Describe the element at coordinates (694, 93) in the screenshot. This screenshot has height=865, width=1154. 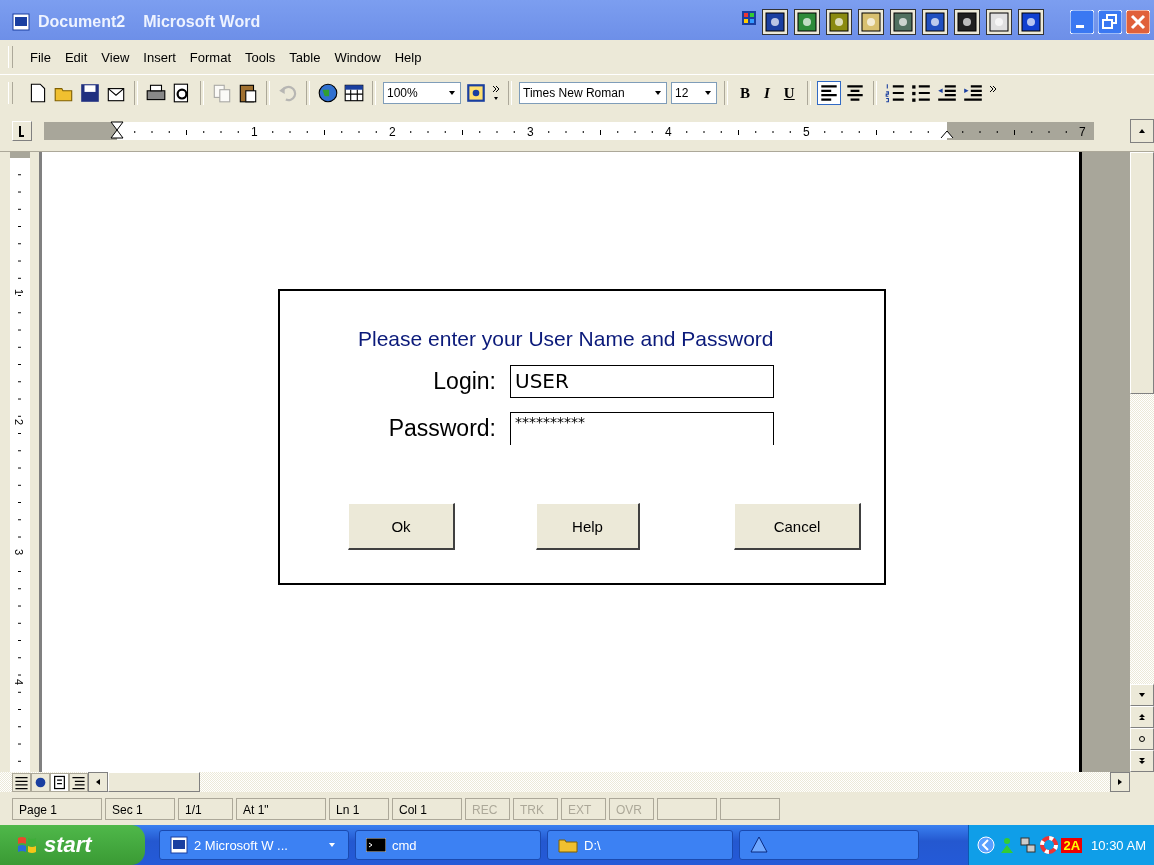
I see `font-size-dropdown: 12` at that location.